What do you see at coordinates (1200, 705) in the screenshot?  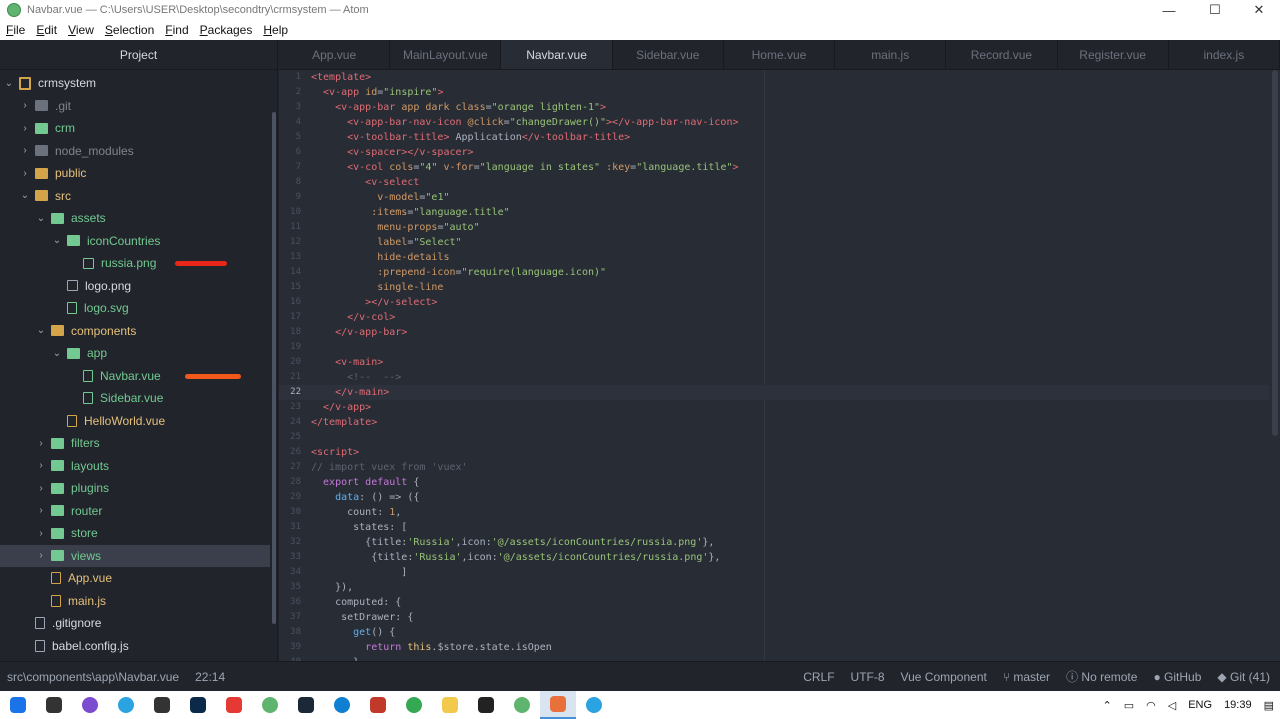 I see `language-indicator: ENG` at bounding box center [1200, 705].